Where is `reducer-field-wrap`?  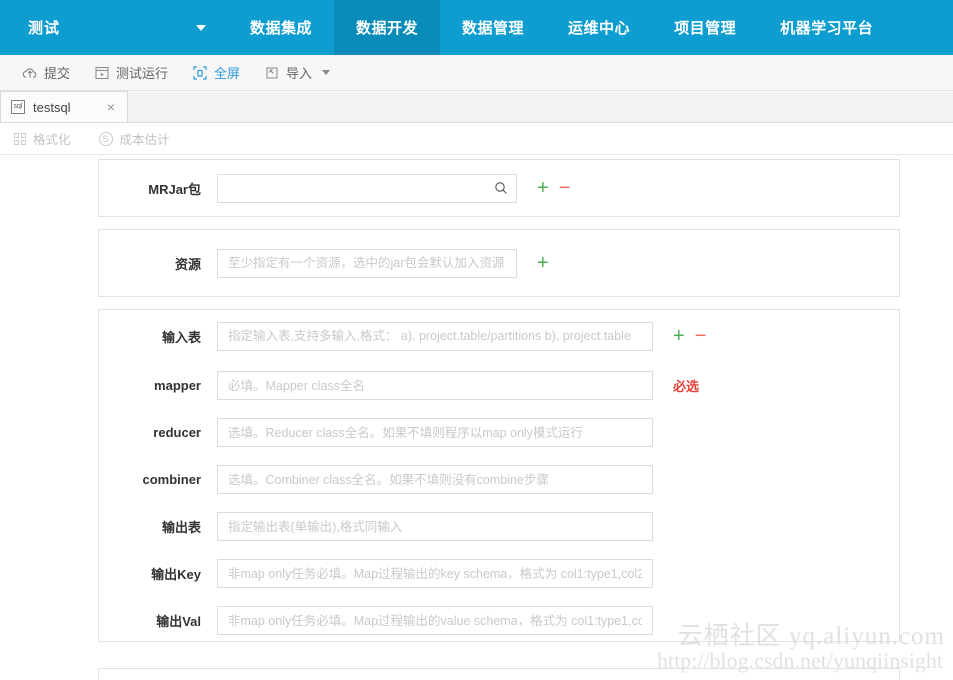
reducer-field-wrap is located at coordinates (435, 432).